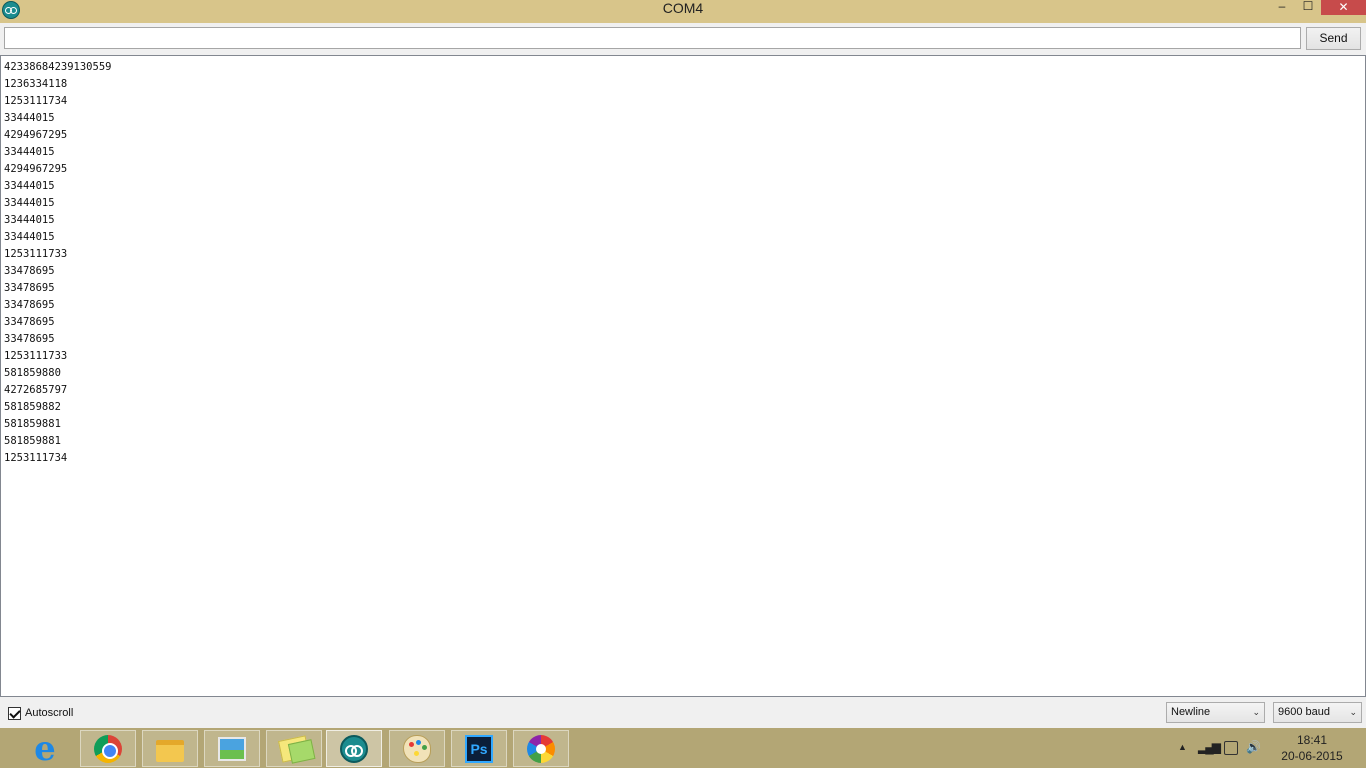 The width and height of the screenshot is (1366, 768). What do you see at coordinates (652, 38) in the screenshot?
I see `serial-input` at bounding box center [652, 38].